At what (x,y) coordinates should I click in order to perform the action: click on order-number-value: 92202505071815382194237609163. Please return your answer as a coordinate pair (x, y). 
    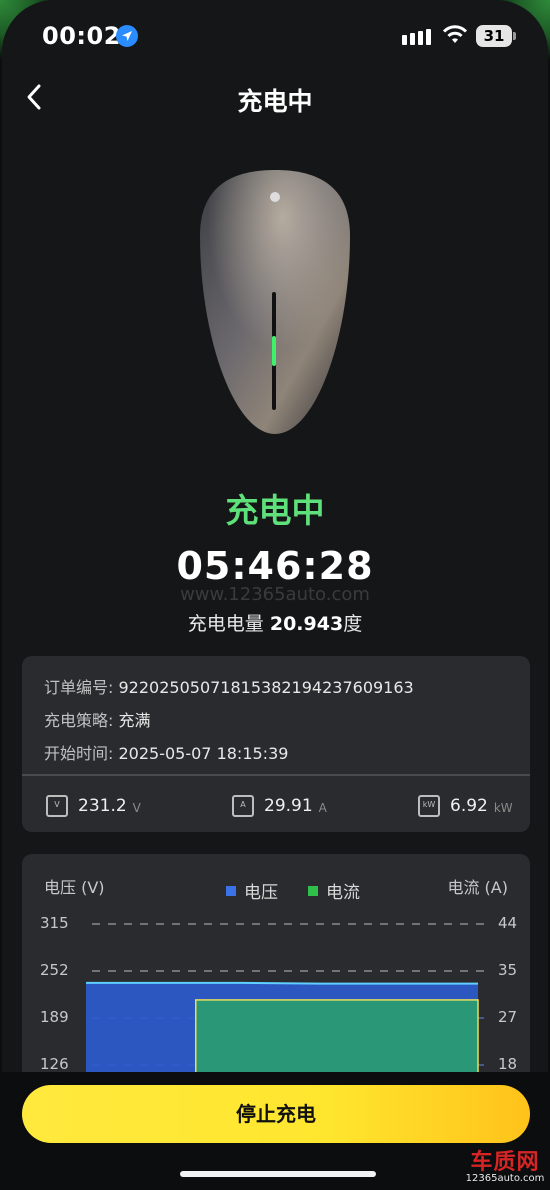
    Looking at the image, I should click on (266, 687).